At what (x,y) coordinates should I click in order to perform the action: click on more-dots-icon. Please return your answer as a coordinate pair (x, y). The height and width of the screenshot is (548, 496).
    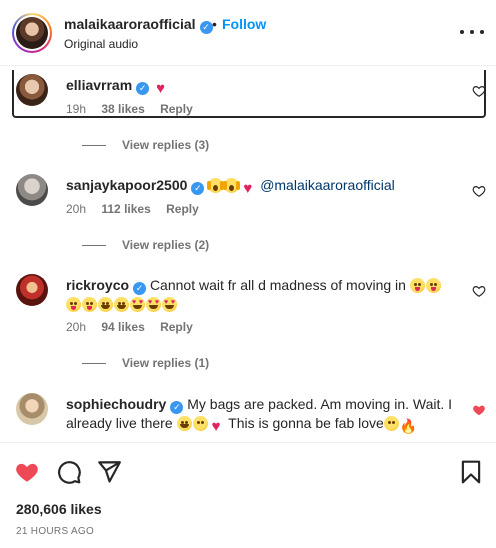
    Looking at the image, I should click on (472, 32).